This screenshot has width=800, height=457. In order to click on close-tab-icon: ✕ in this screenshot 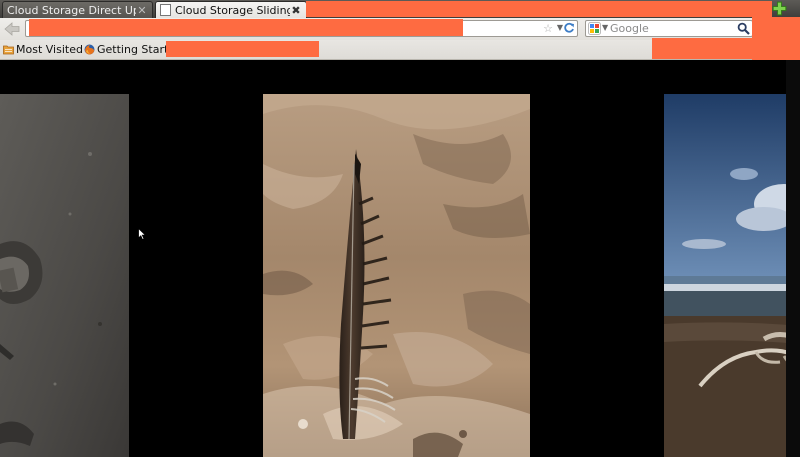, I will do `click(142, 10)`.